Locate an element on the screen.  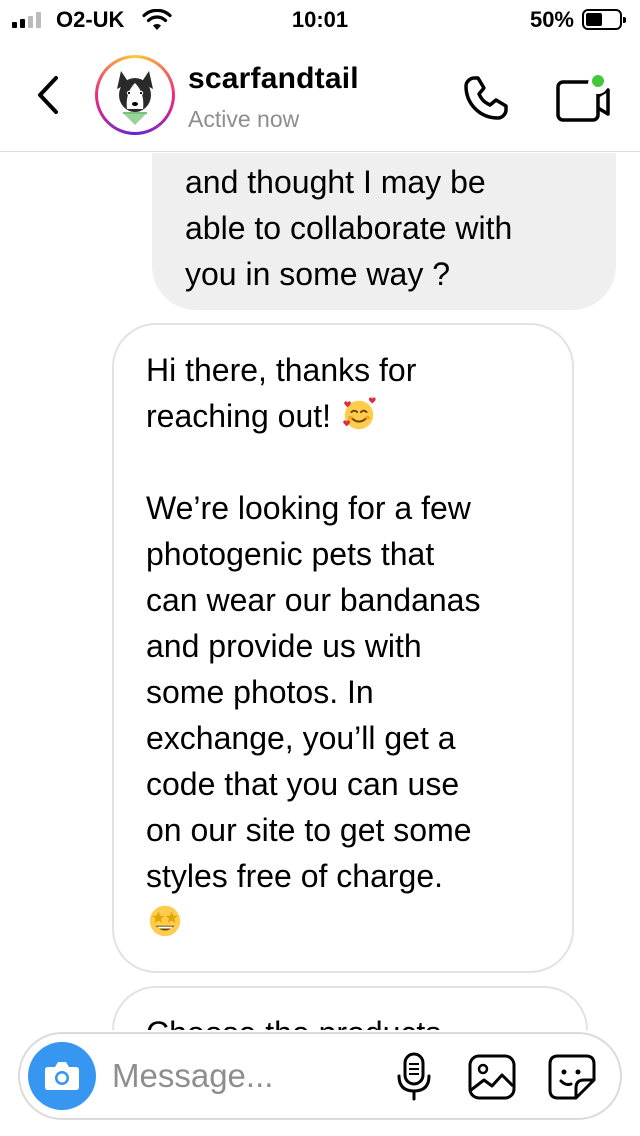
message-input is located at coordinates (247, 1076).